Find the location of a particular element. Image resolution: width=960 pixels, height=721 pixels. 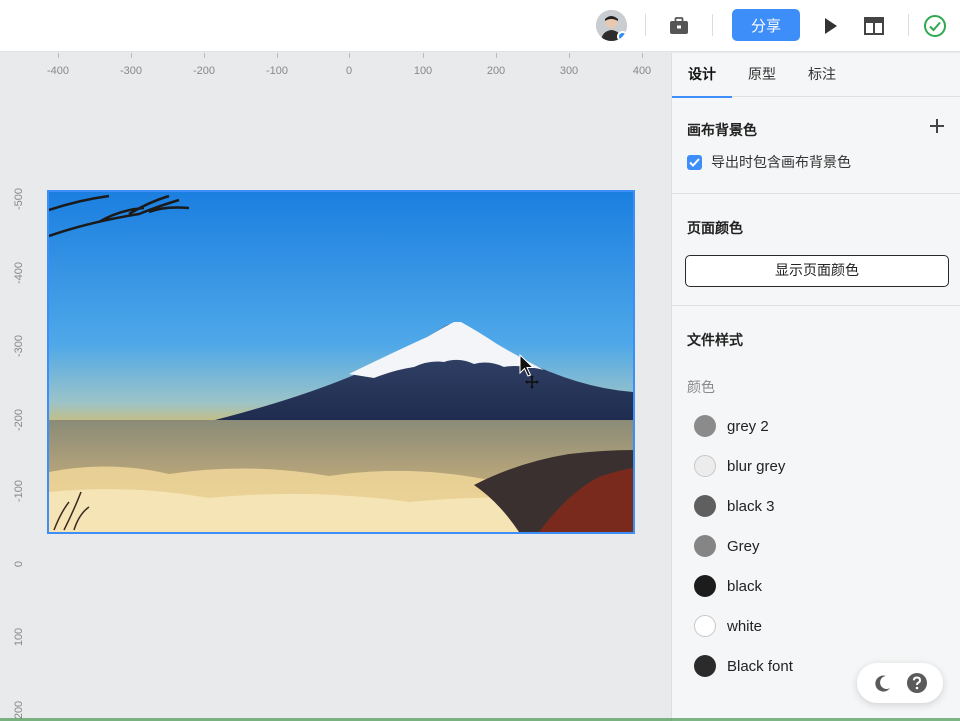

ruler-label: 300 is located at coordinates (569, 71).